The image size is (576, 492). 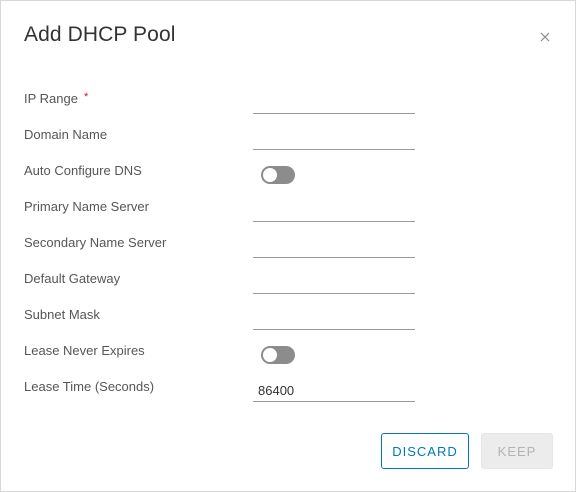 I want to click on ip-range-label-text: IP Range, so click(x=51, y=98).